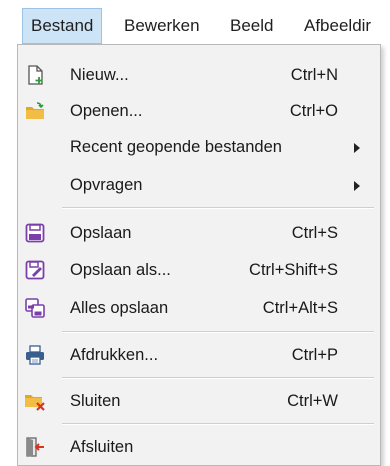  I want to click on menu-item-recent-files: Recent geopende bestanden, so click(199, 147).